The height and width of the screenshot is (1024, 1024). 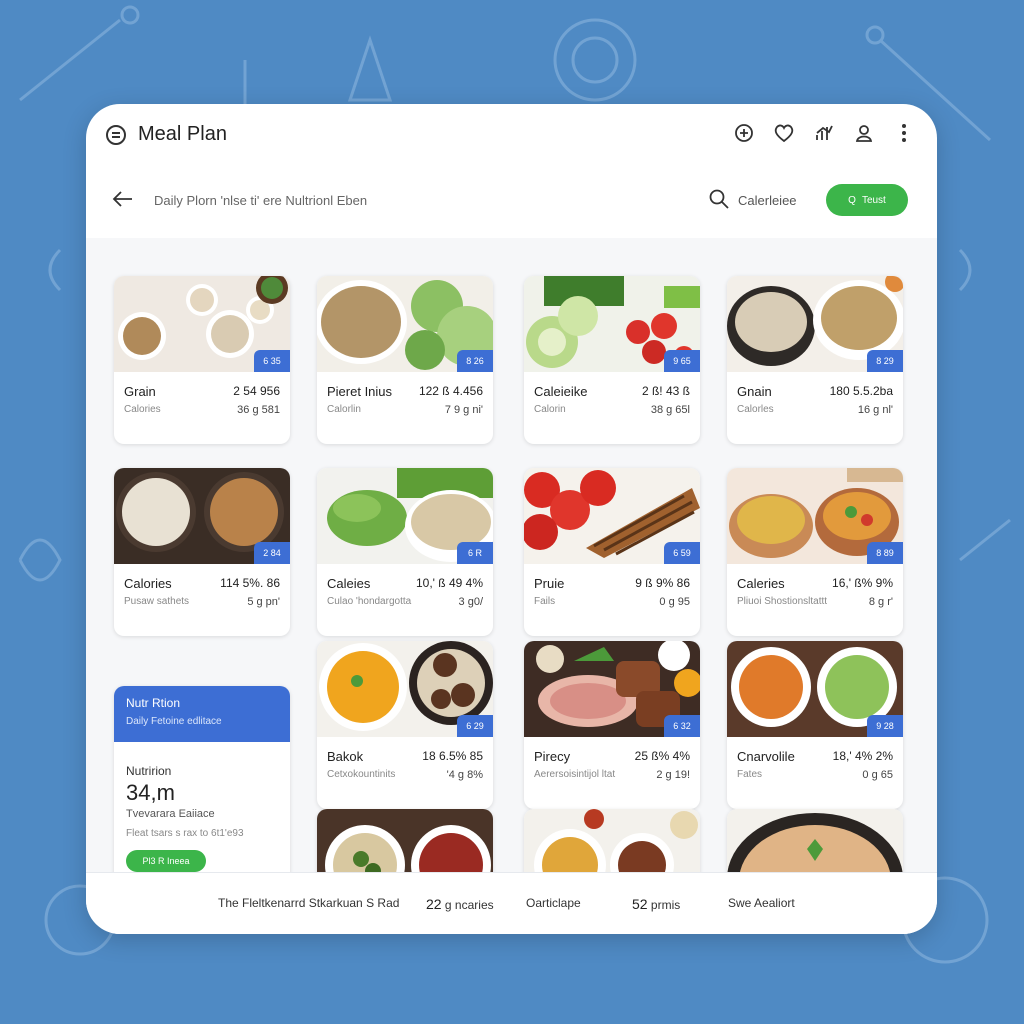 I want to click on card-subtitle: Aerersoisintijol ltat, so click(x=575, y=774).